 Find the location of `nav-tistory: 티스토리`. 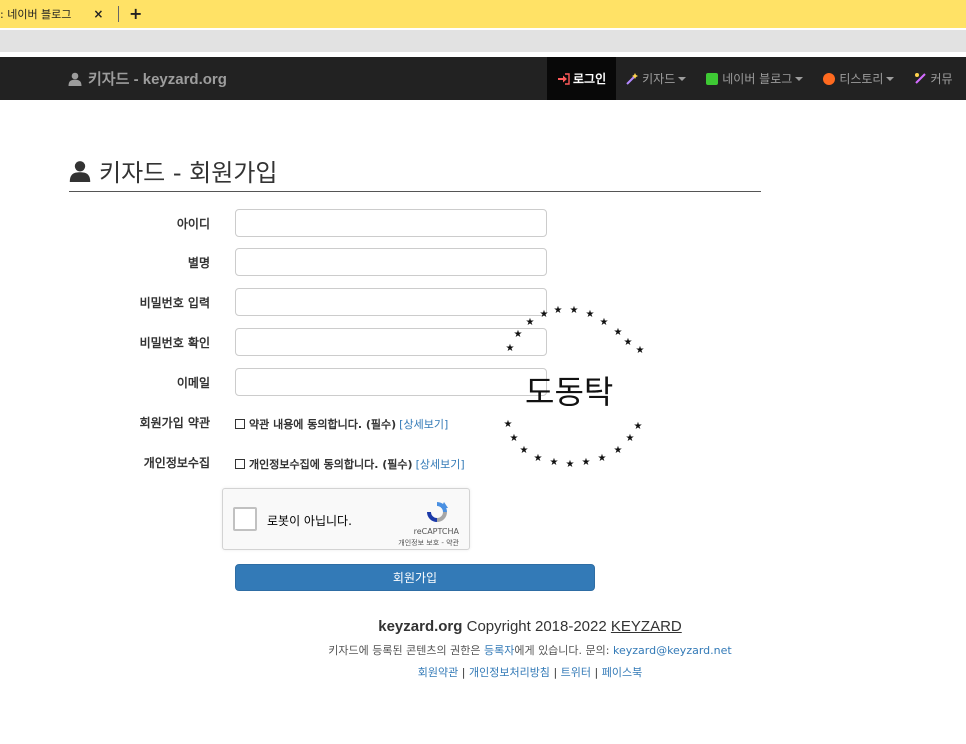

nav-tistory: 티스토리 is located at coordinates (858, 78).